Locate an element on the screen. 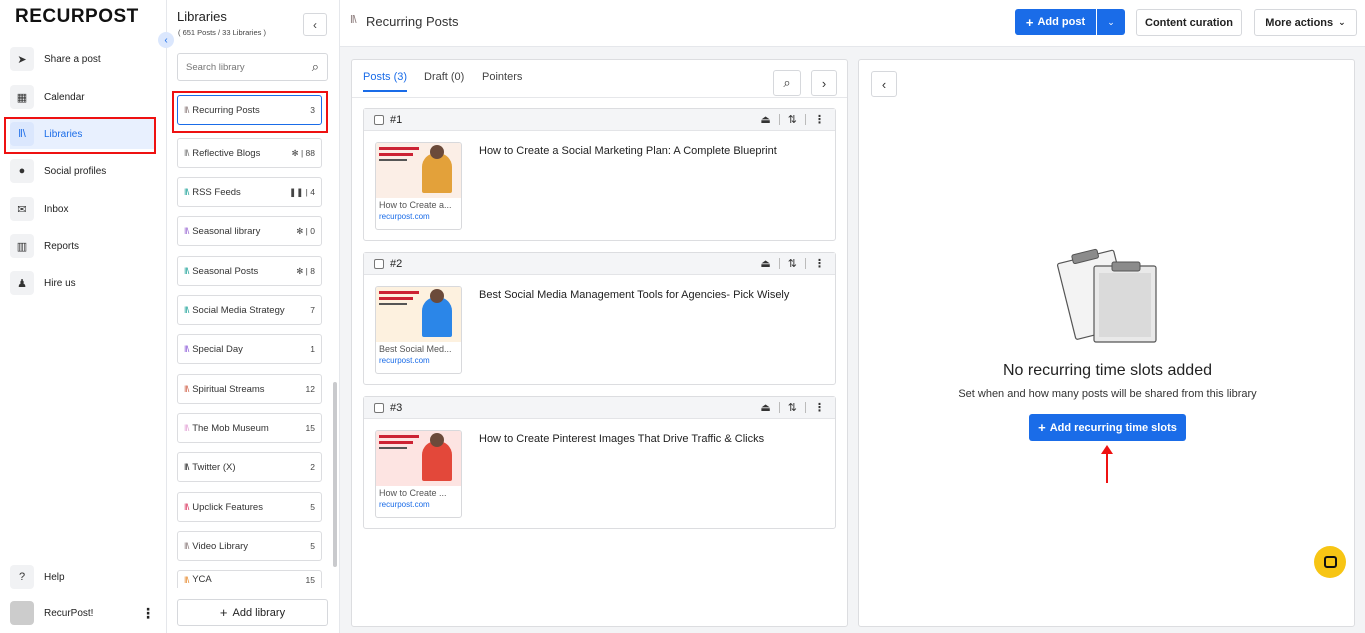 The image size is (1365, 633). post-thumbnail: How to Create ... recurpost.com is located at coordinates (418, 474).